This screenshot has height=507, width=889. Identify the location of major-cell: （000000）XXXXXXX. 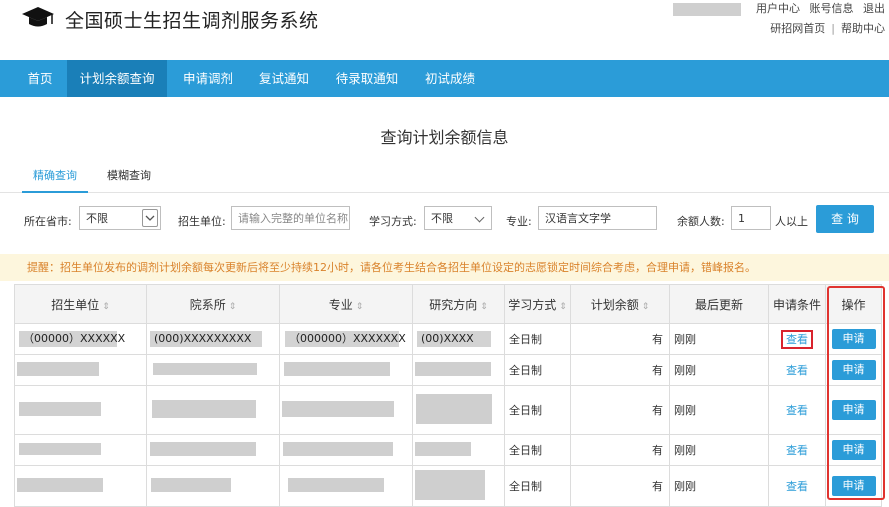
(345, 339).